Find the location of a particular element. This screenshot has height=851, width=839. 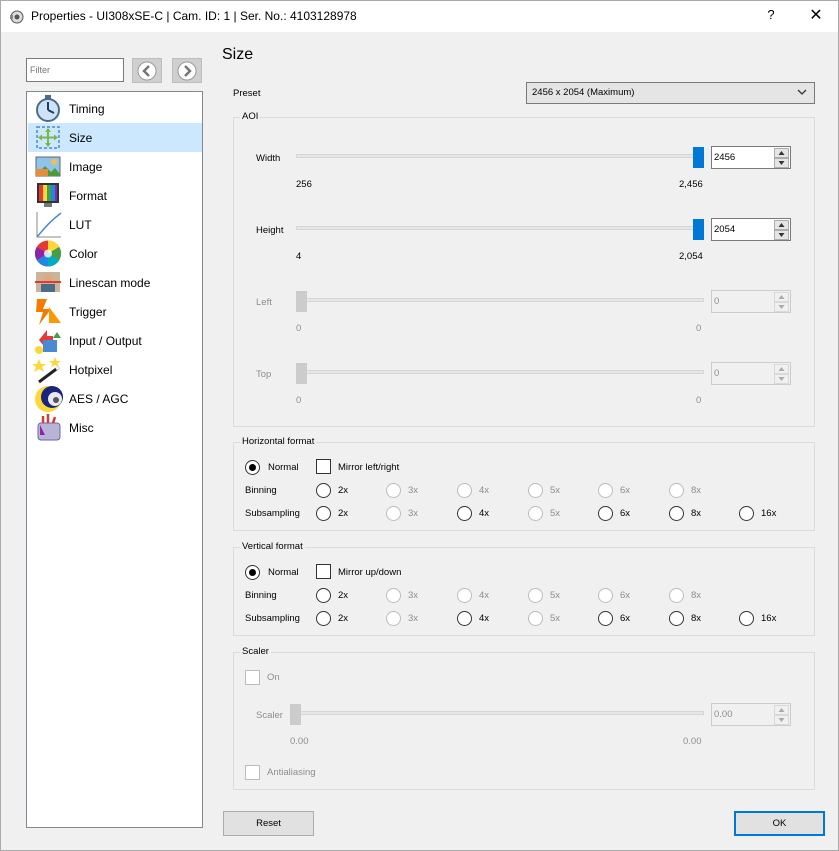

height-slider-thumb is located at coordinates (698, 229).